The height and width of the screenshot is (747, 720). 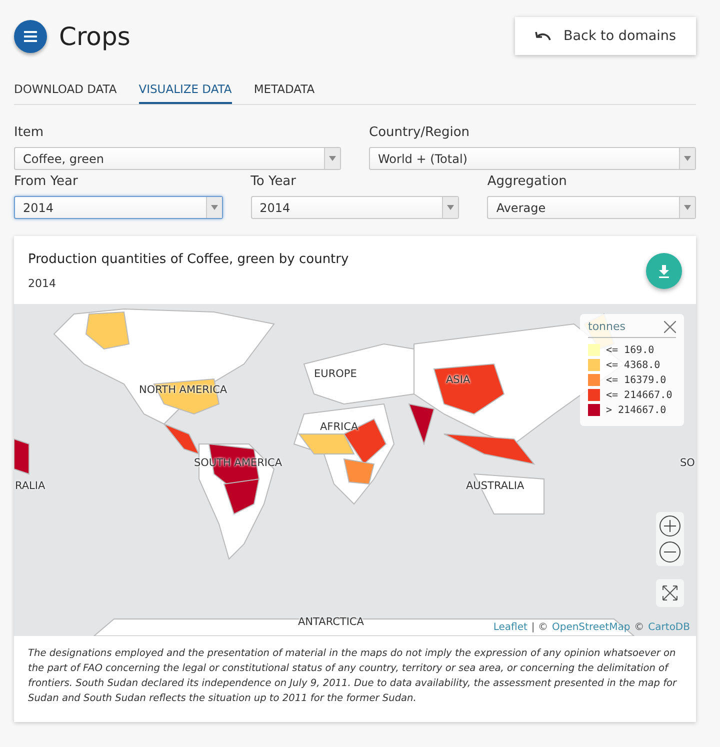 What do you see at coordinates (420, 132) in the screenshot?
I see `field-label: Country/Region` at bounding box center [420, 132].